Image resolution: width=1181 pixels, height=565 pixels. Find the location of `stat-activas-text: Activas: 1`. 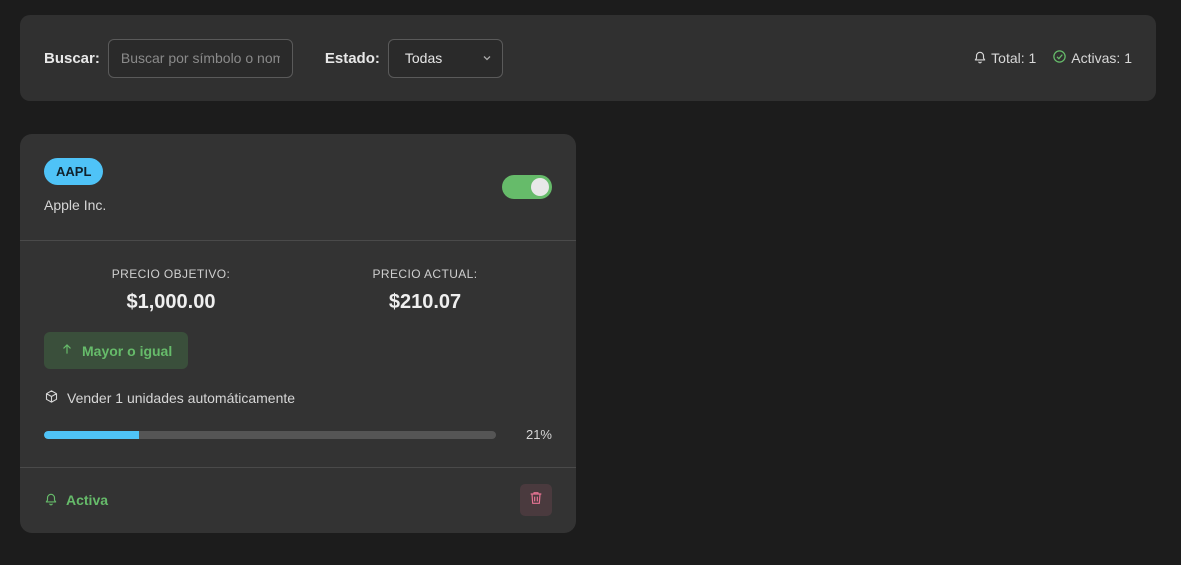

stat-activas-text: Activas: 1 is located at coordinates (1101, 58).